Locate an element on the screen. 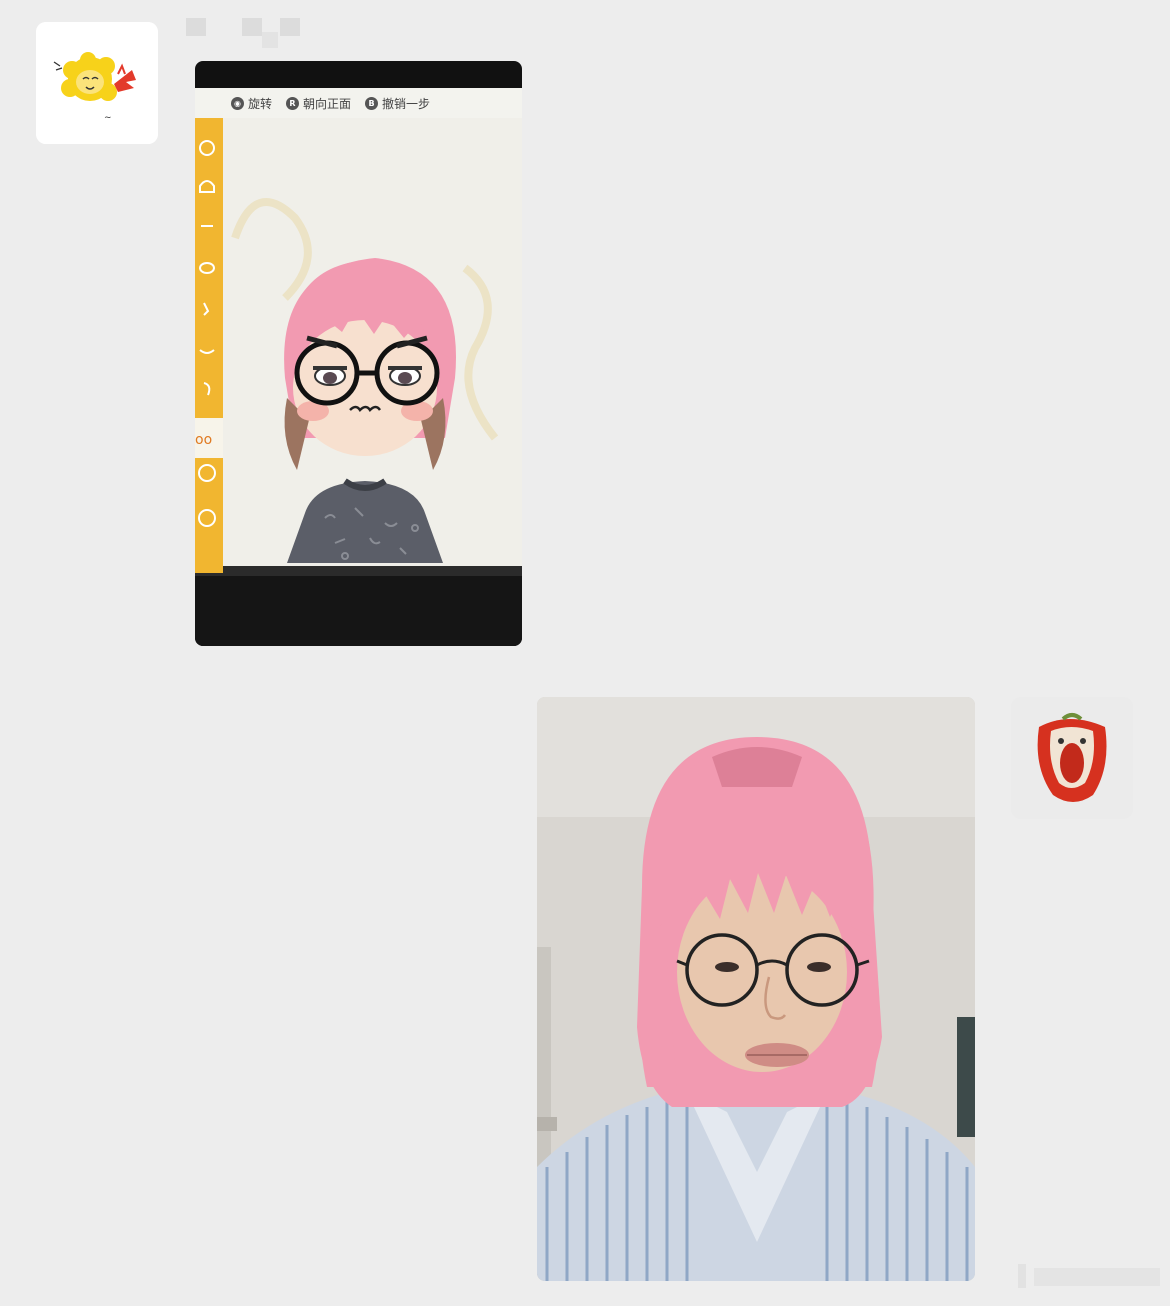  sender-name-blurred is located at coordinates (246, 33).